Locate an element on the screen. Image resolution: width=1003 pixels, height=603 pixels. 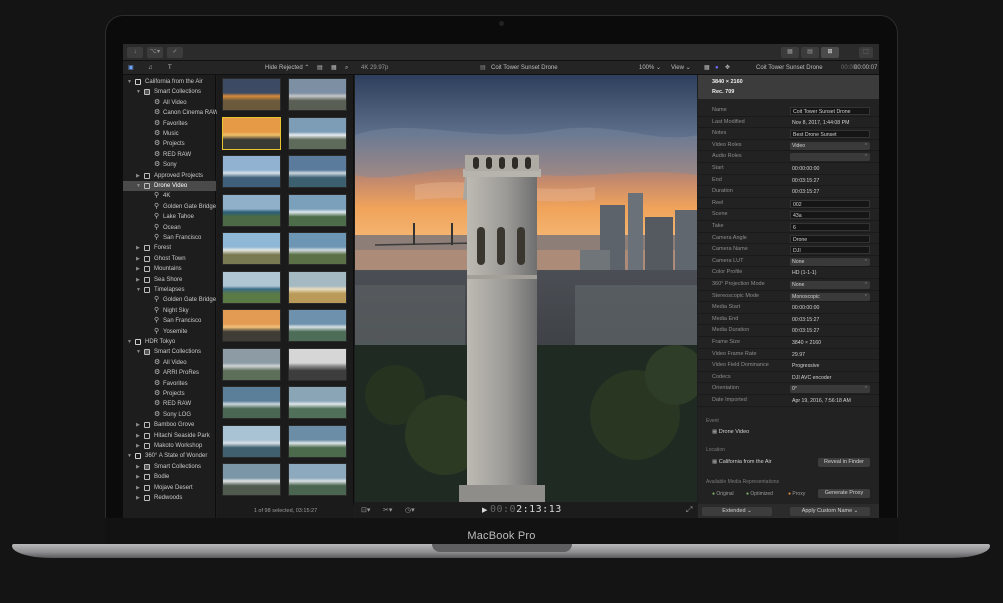
clip-appearance-icon: ▦ is located at coordinates (334, 68).